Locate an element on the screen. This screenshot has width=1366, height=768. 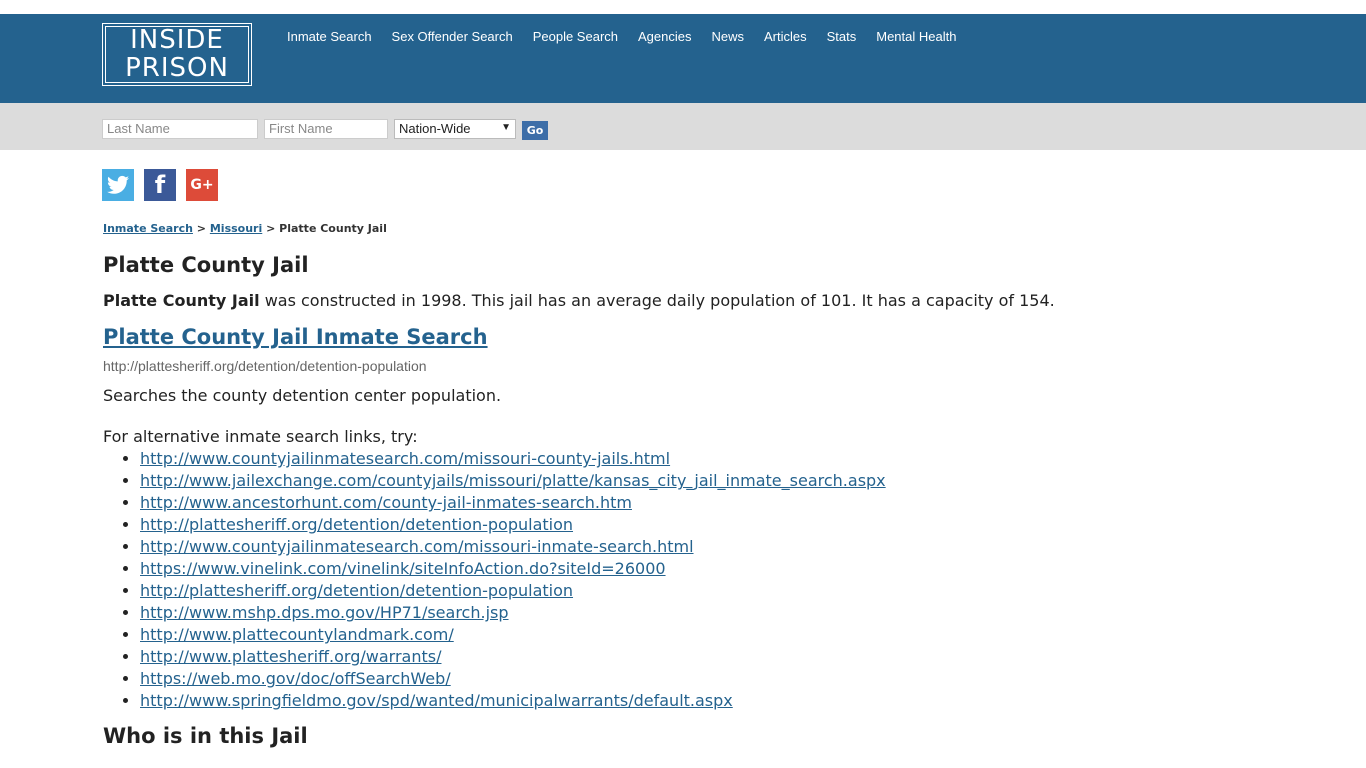
twitter-icon is located at coordinates (118, 185).